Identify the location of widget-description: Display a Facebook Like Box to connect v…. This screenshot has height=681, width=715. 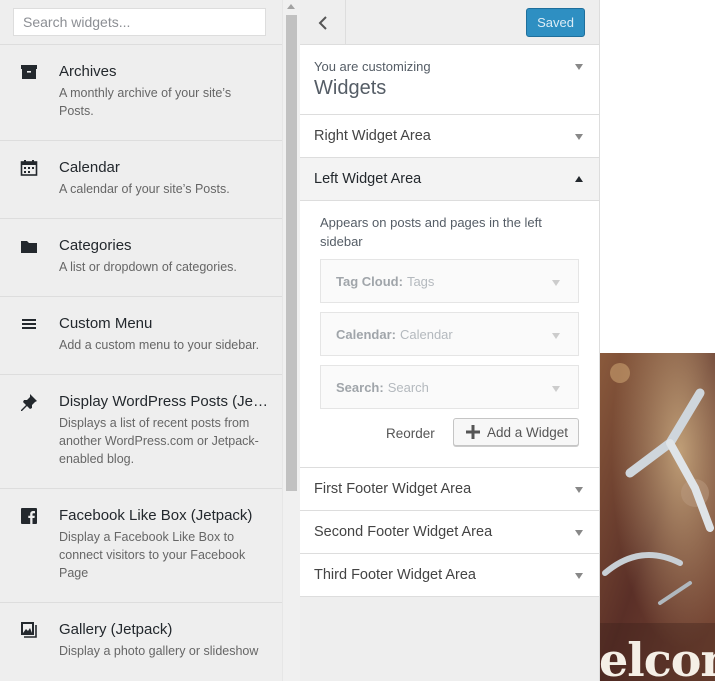
(152, 555).